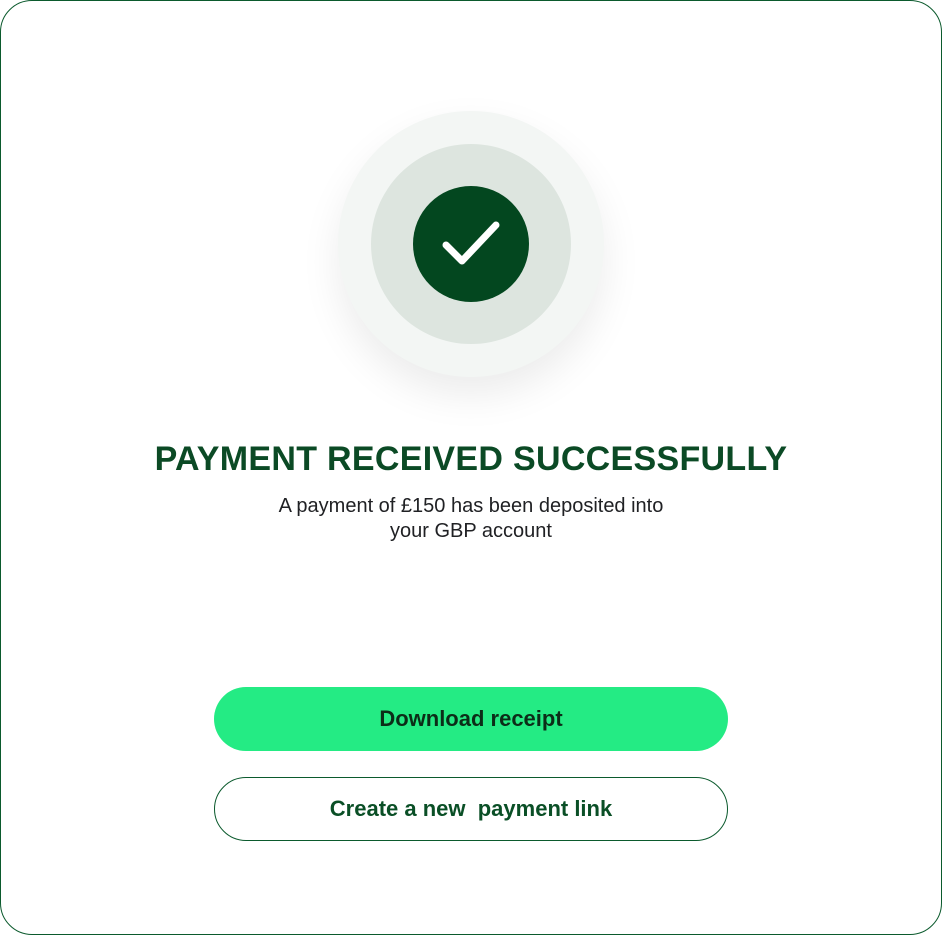 Image resolution: width=942 pixels, height=935 pixels. I want to click on create-payment-link-button: Create a new payment link, so click(471, 809).